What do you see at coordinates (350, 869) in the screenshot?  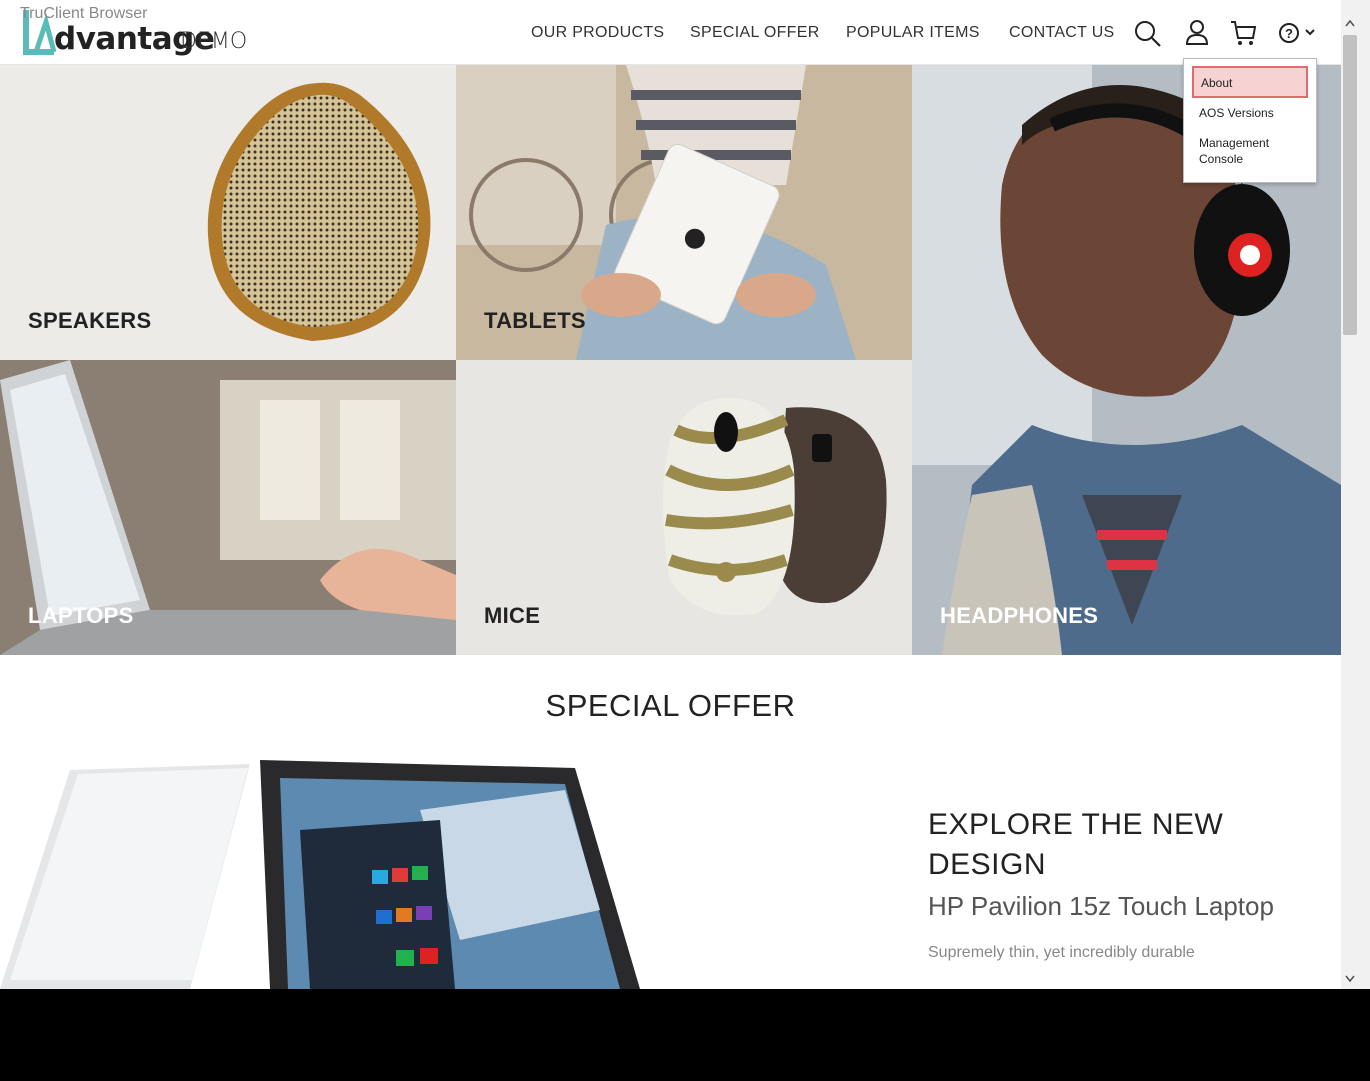 I see `hp-pavilion-laptop-image` at bounding box center [350, 869].